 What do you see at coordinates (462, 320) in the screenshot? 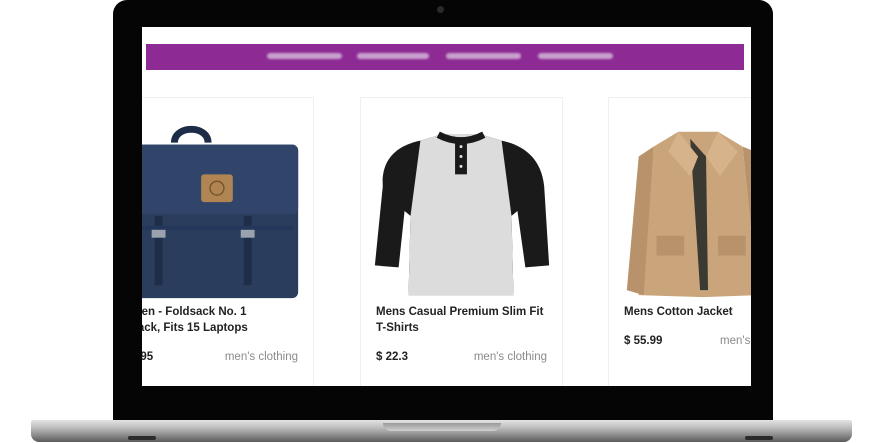
I see `product-title: Mens Casual Premium Slim Fit T-Shirts` at bounding box center [462, 320].